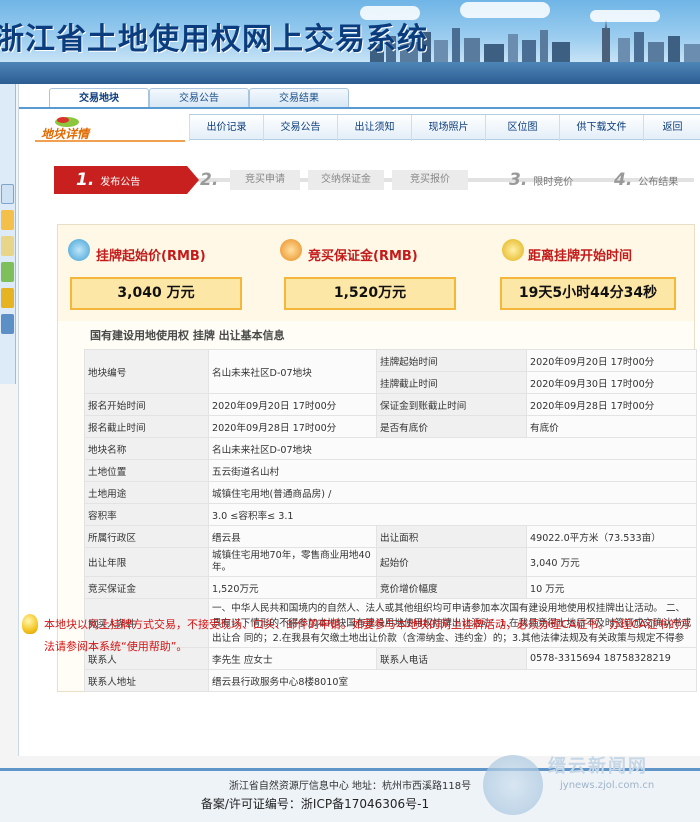 Image resolution: width=700 pixels, height=822 pixels. Describe the element at coordinates (346, 180) in the screenshot. I see `step-deposit: 交纳保证金` at that location.